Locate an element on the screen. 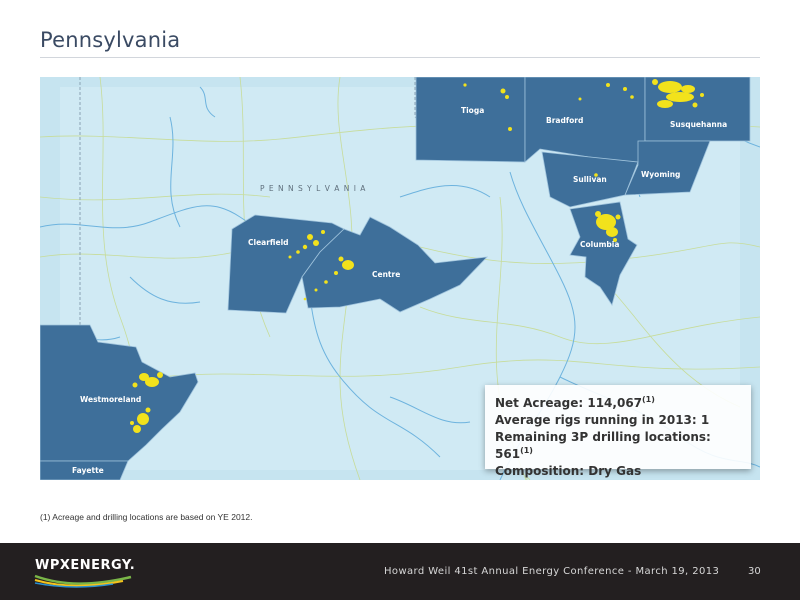 This screenshot has width=800, height=600. county-label-columbia: Columbia is located at coordinates (599, 244).